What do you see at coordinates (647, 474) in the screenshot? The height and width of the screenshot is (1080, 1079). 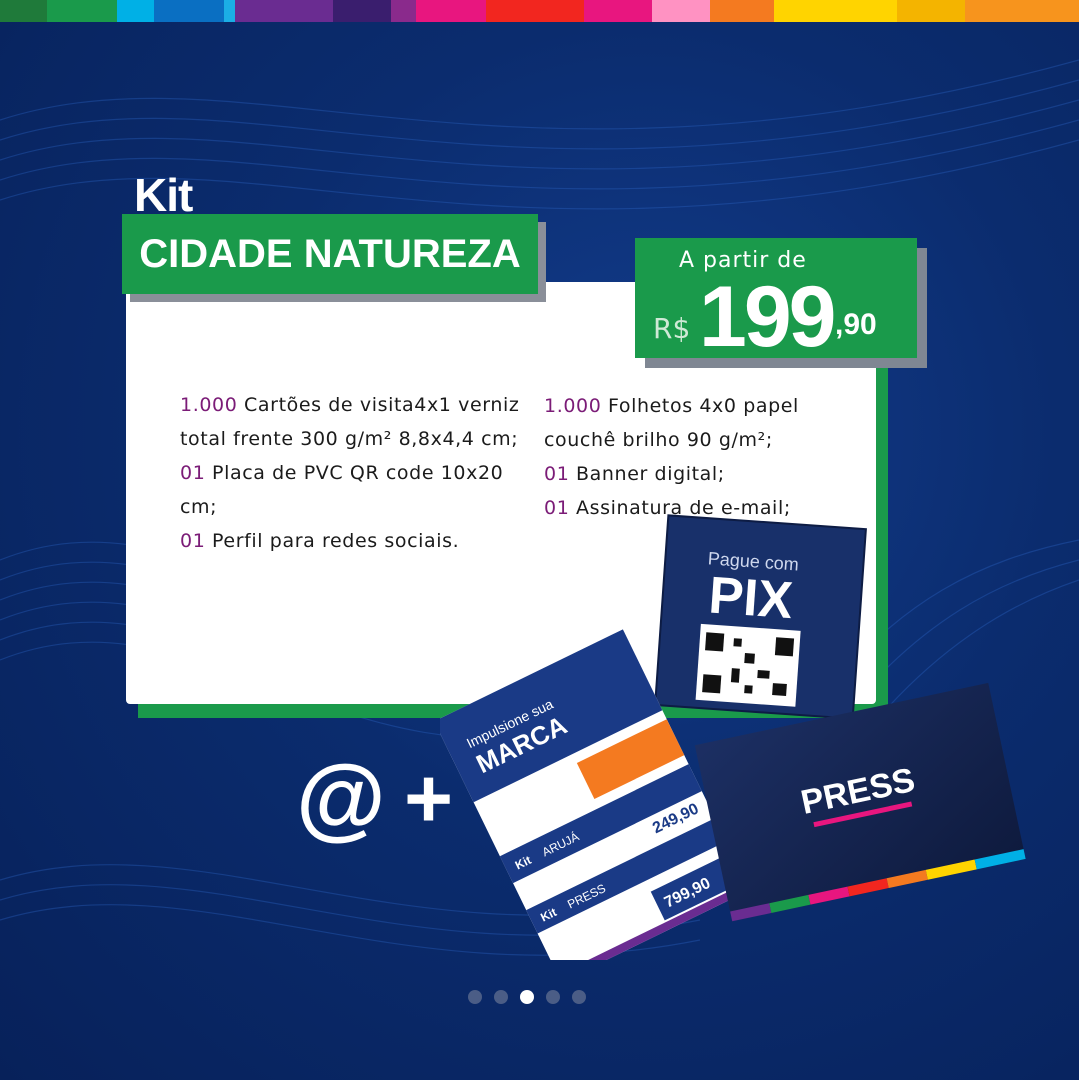 I see `item-text: Banner digital;` at bounding box center [647, 474].